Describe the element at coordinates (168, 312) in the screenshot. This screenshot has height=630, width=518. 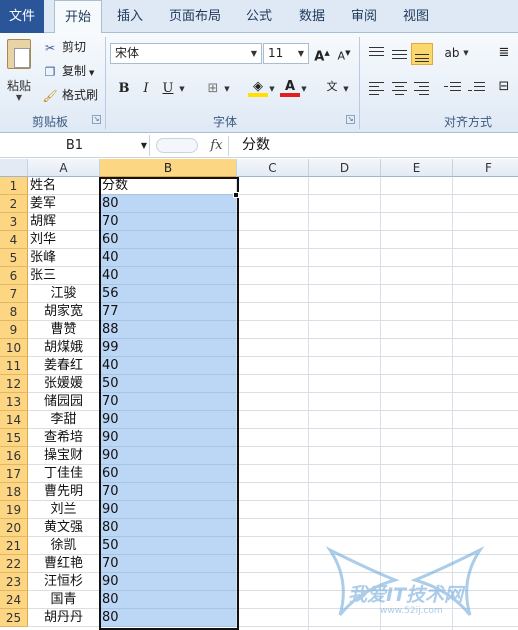
I see `cell-b: 77` at that location.